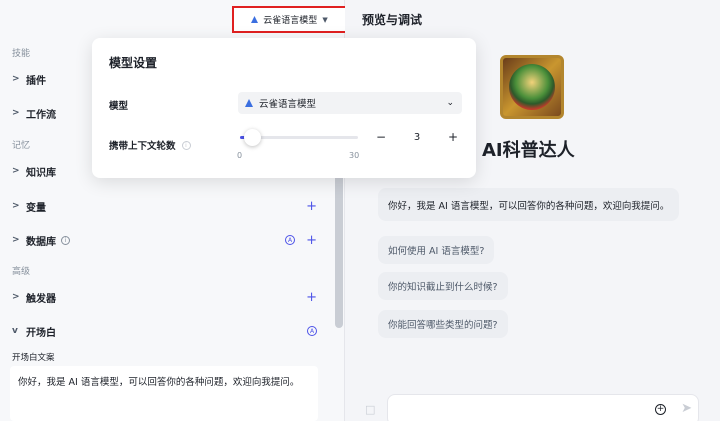  What do you see at coordinates (41, 242) in the screenshot?
I see `sidebar-item-label: 数据库` at bounding box center [41, 242].